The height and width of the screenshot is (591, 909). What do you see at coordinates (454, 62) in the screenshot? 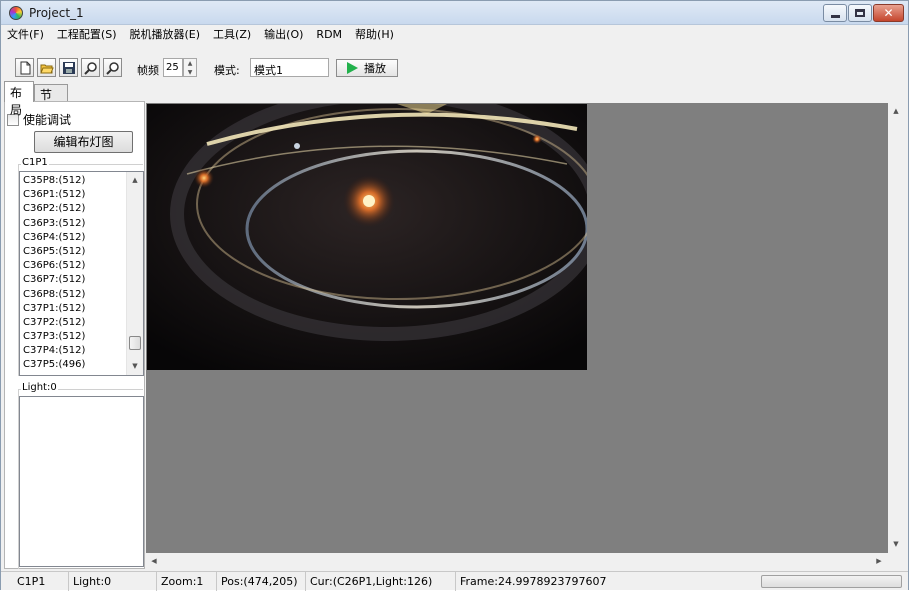
I see `toolbar: 帧频 25 ▲ ▼ 模式: 模式1 播放` at bounding box center [454, 62].